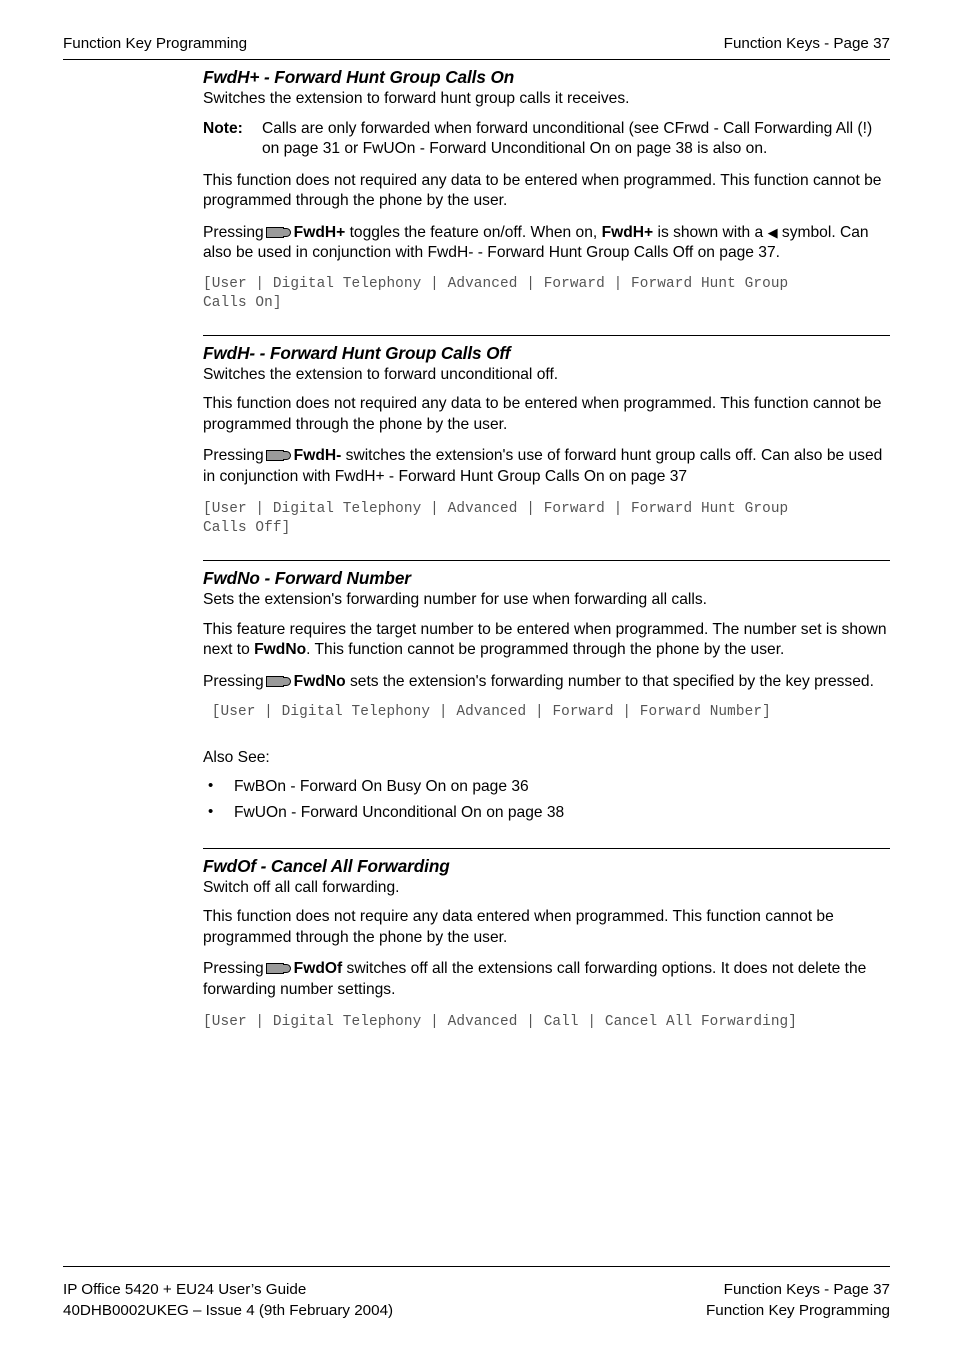 Image resolution: width=954 pixels, height=1351 pixels. I want to click on header-right-title: Function Keys - Page 37, so click(806, 43).